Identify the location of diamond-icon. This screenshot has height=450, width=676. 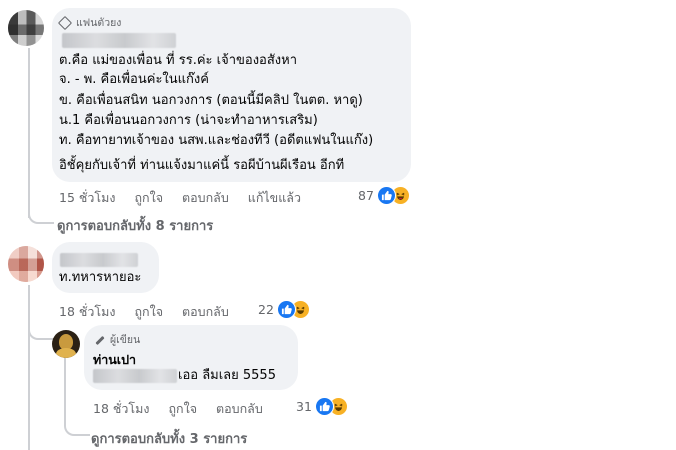
(65, 22).